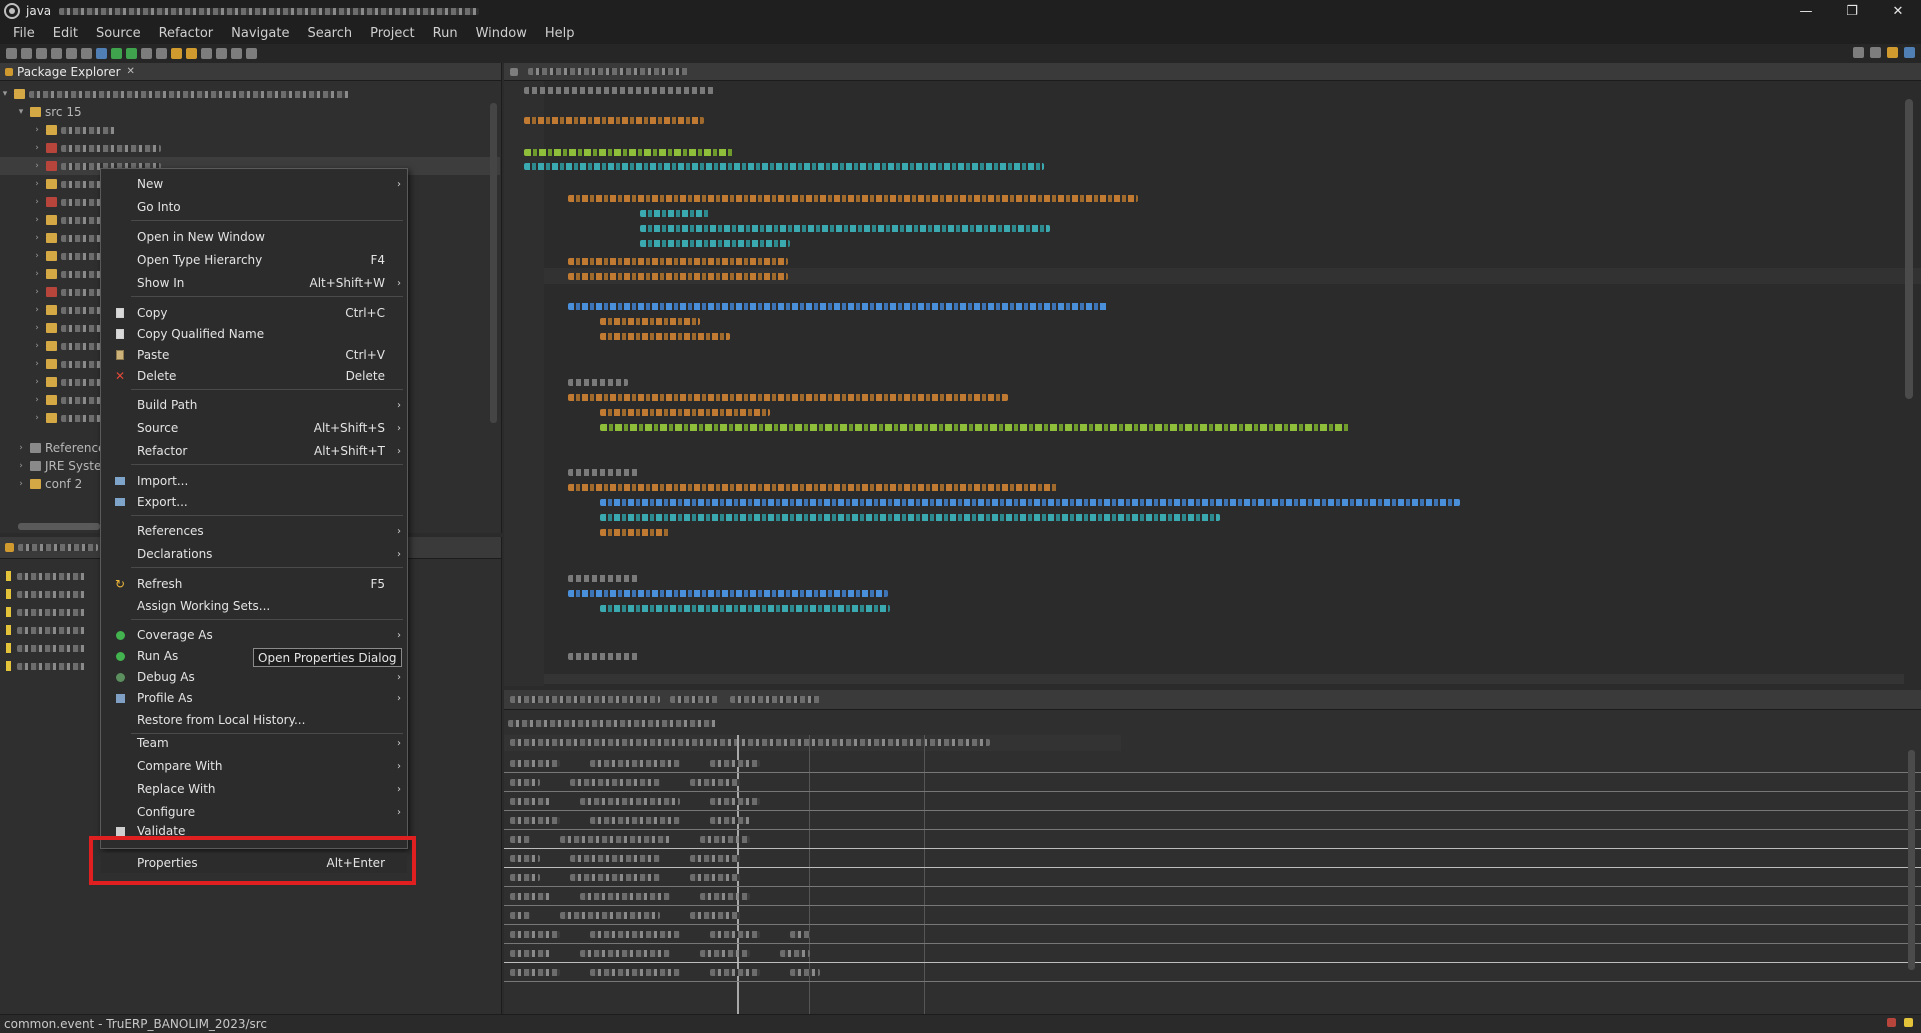  I want to click on save-icon, so click(26, 53).